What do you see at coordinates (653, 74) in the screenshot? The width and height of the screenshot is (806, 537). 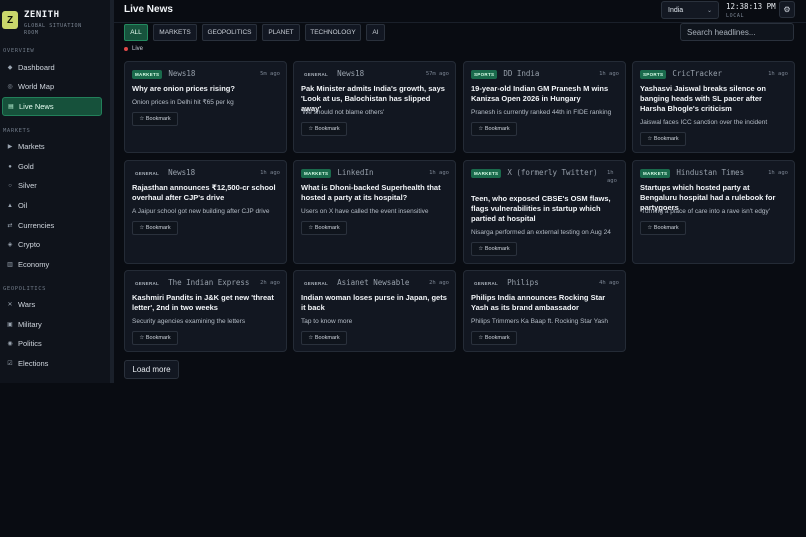 I see `category-badge: SPORTS` at bounding box center [653, 74].